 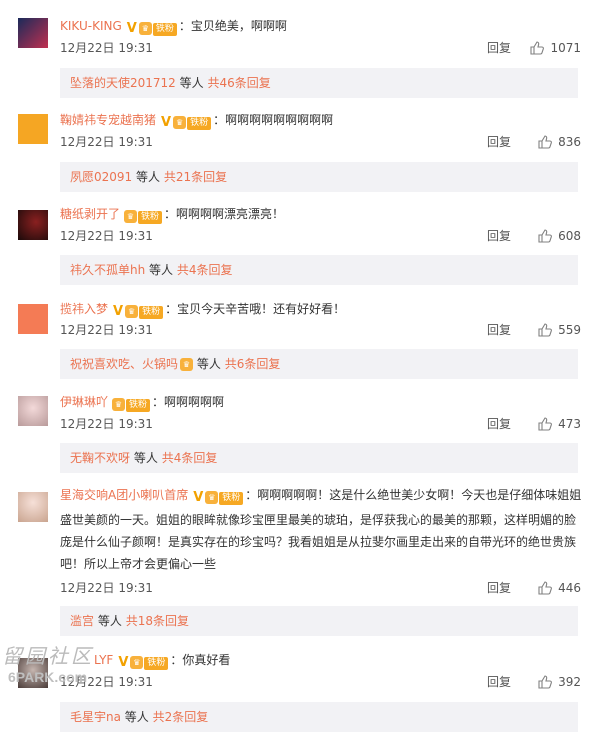 I want to click on watermark-chars: 留园社区, so click(x=48, y=656).